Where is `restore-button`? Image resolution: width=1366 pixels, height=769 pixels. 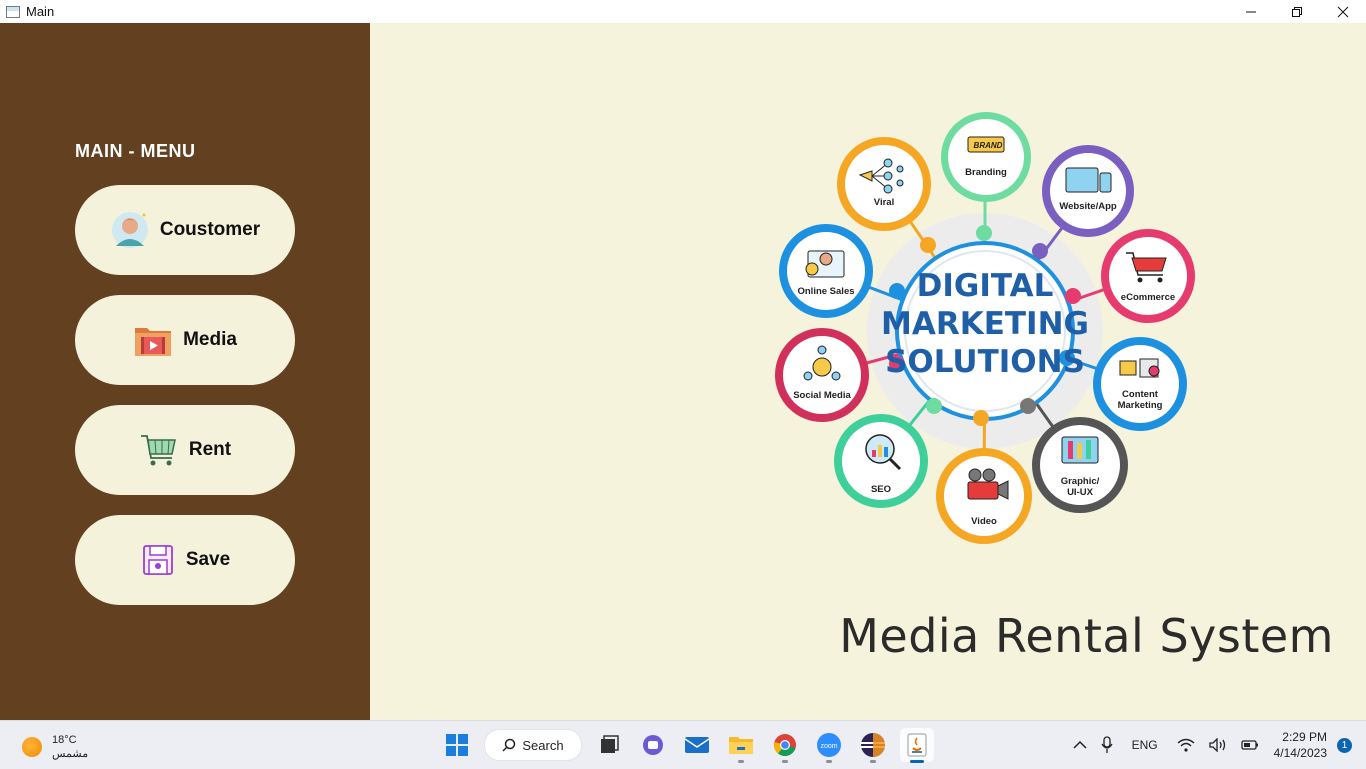
restore-button is located at coordinates (1297, 11).